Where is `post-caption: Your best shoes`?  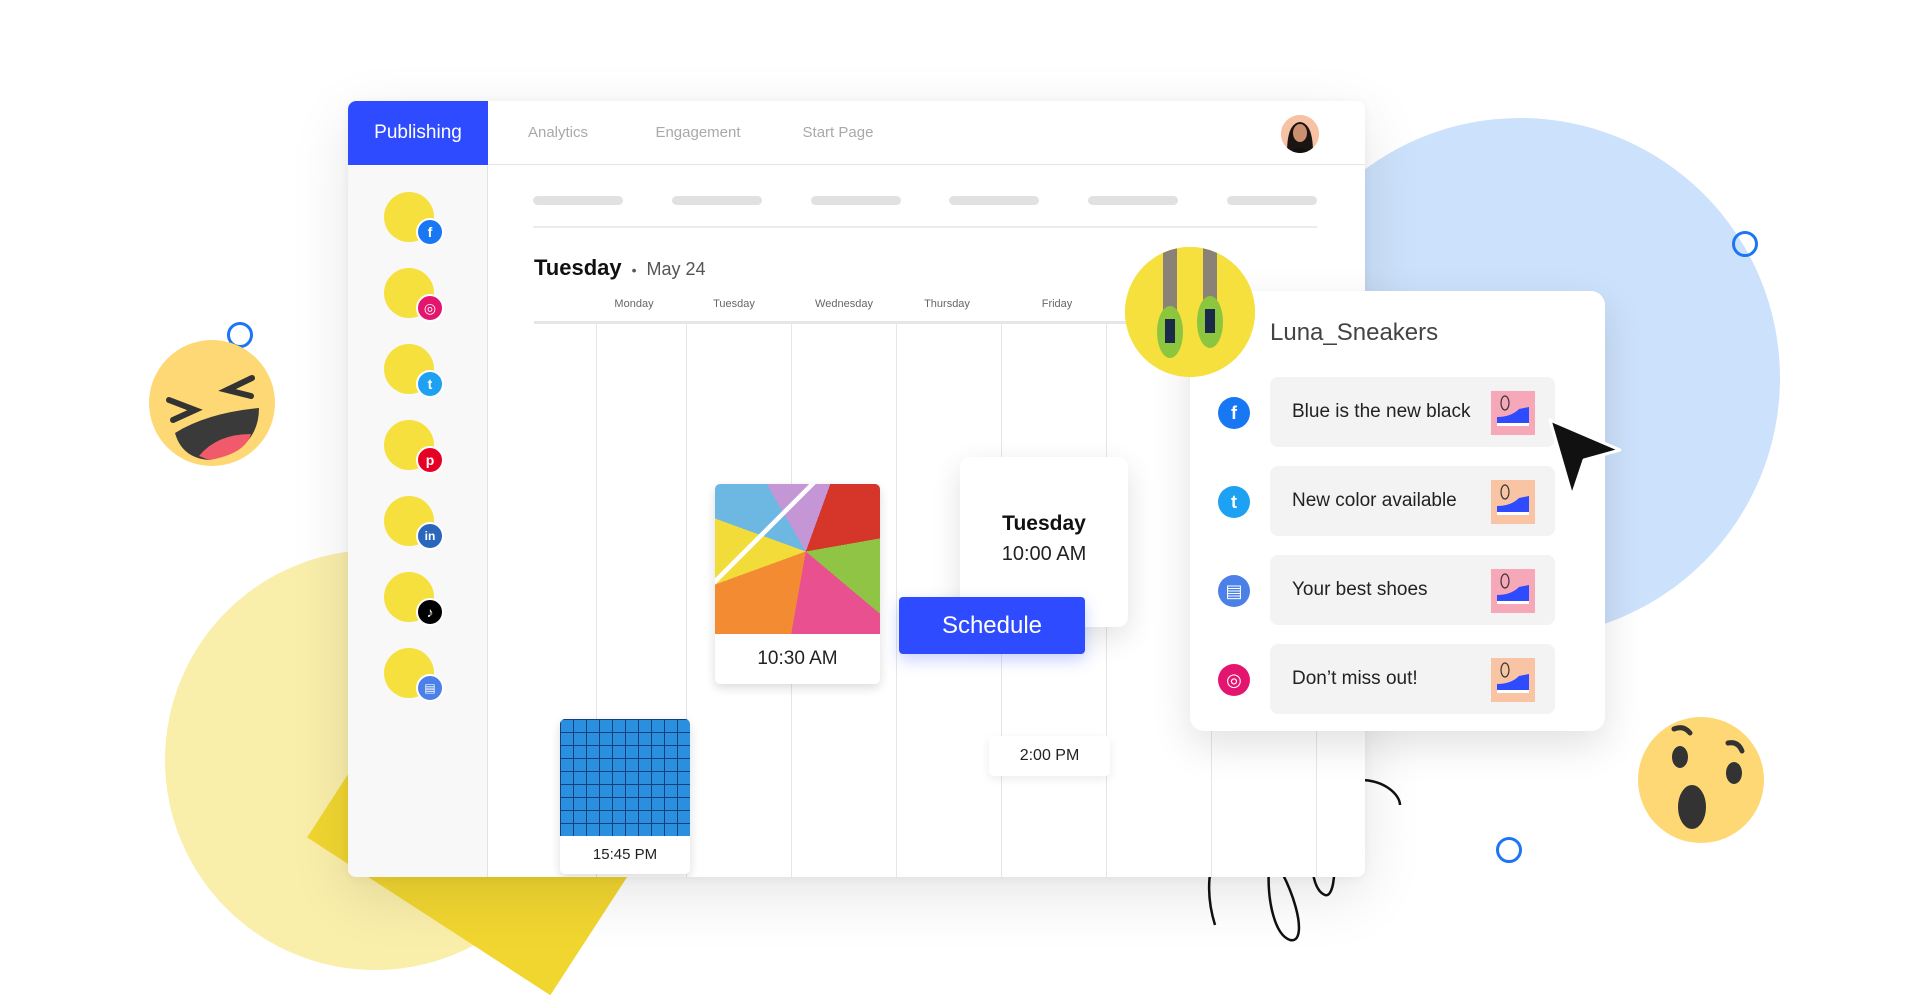 post-caption: Your best shoes is located at coordinates (1360, 589).